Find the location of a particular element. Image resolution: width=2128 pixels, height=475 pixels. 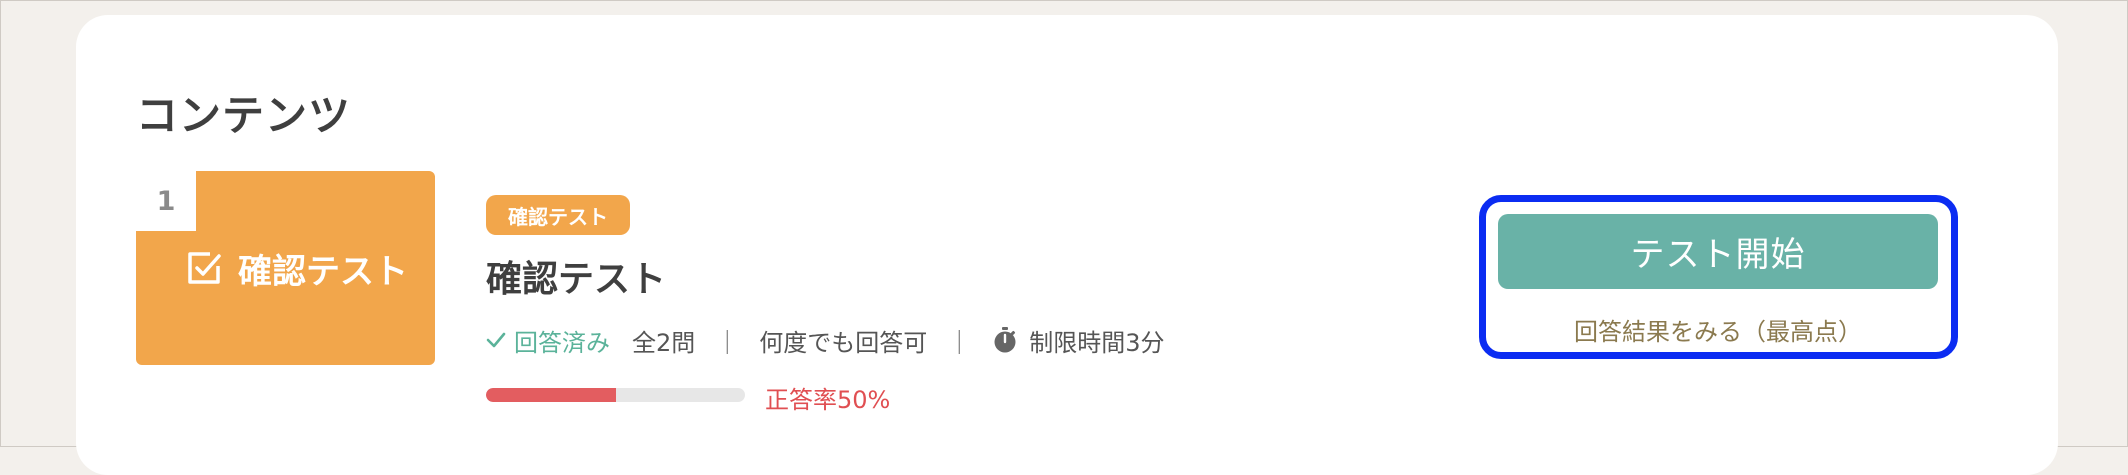

time-limit: 制限時間3分 is located at coordinates (1078, 340).